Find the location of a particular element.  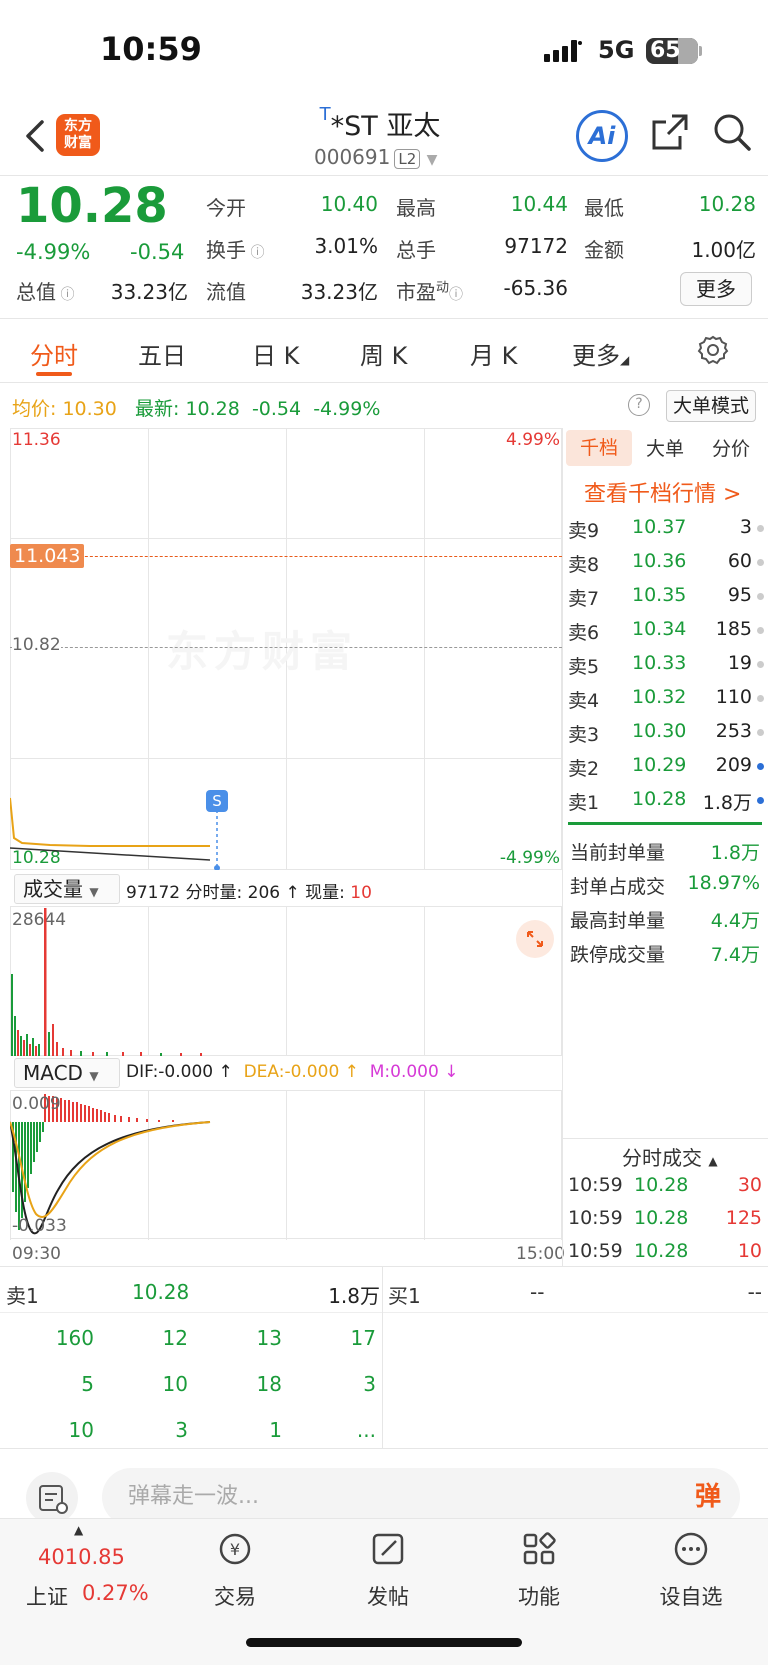

tab-intraday: 分时 is located at coordinates (54, 353).